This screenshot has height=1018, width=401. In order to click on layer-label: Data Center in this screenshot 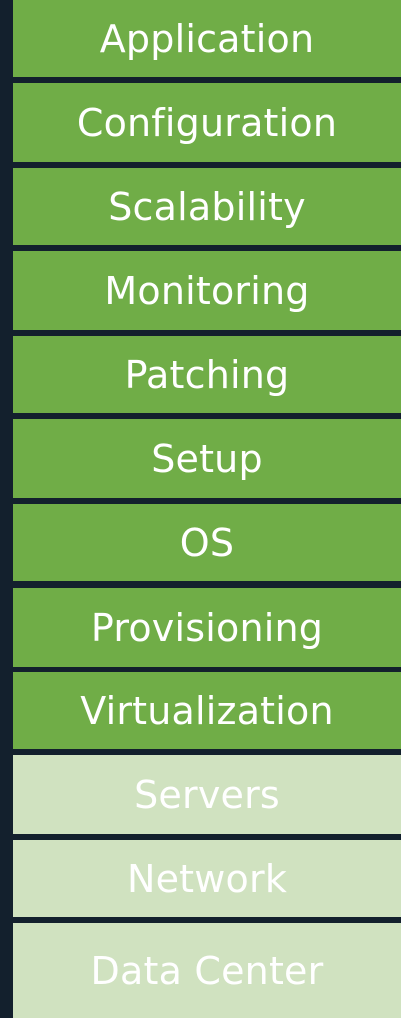, I will do `click(207, 970)`.